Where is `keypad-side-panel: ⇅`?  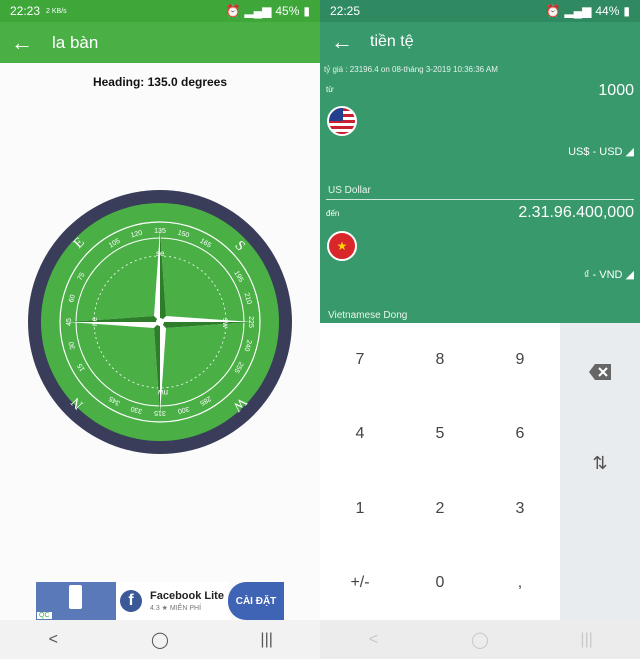
keypad-side-panel: ⇅ is located at coordinates (600, 471).